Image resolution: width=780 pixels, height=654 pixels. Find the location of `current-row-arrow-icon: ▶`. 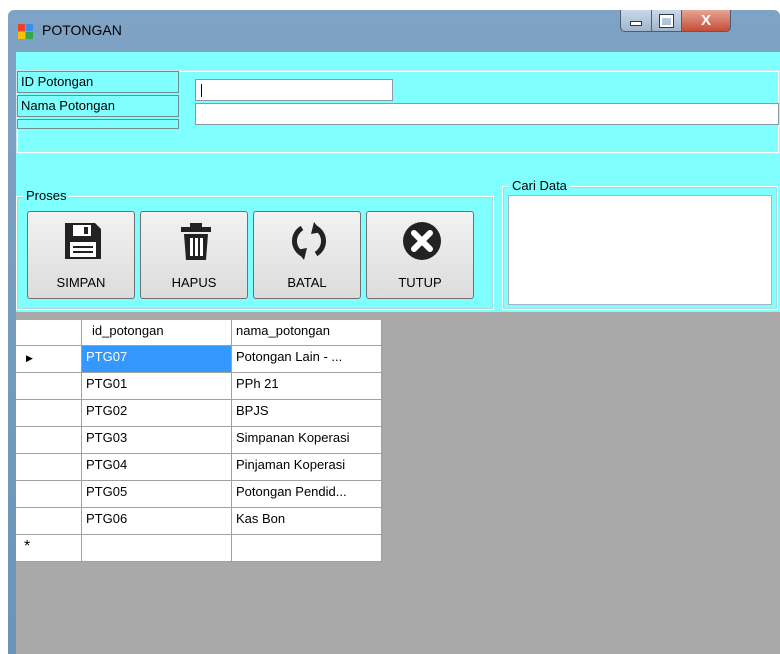

current-row-arrow-icon: ▶ is located at coordinates (29, 358).